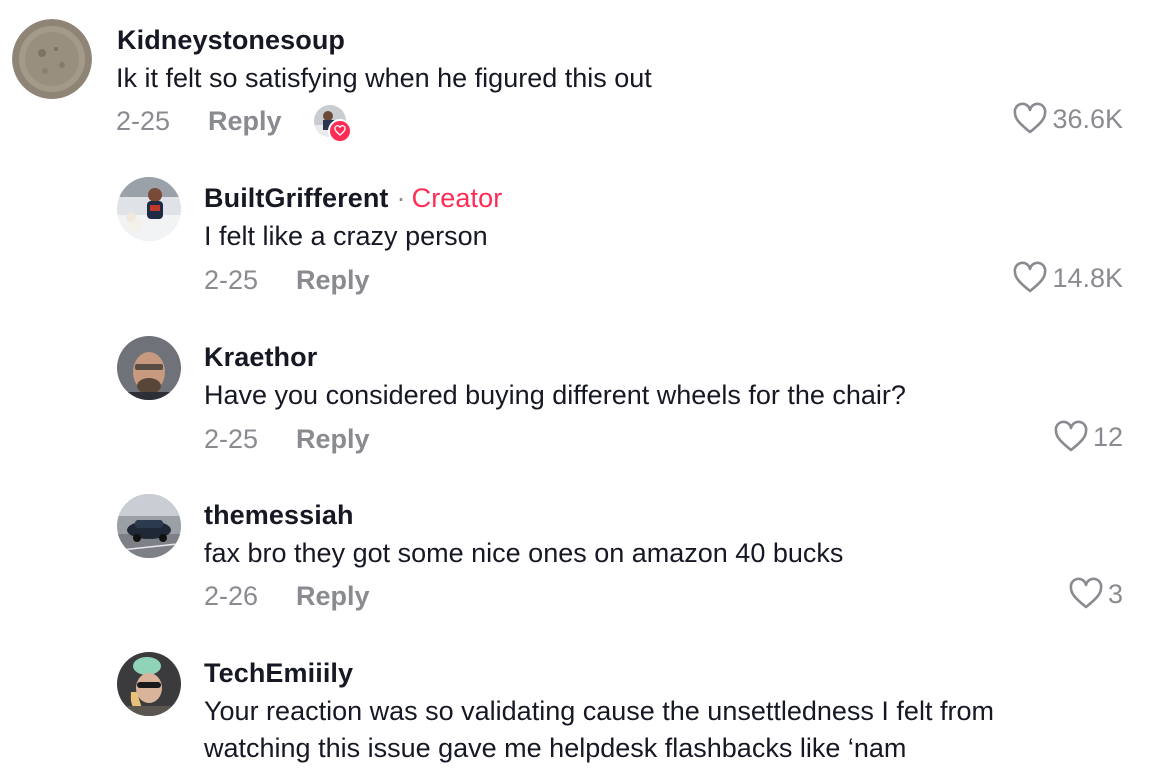 The height and width of the screenshot is (772, 1158). I want to click on comment-username: Kraethor, so click(260, 357).